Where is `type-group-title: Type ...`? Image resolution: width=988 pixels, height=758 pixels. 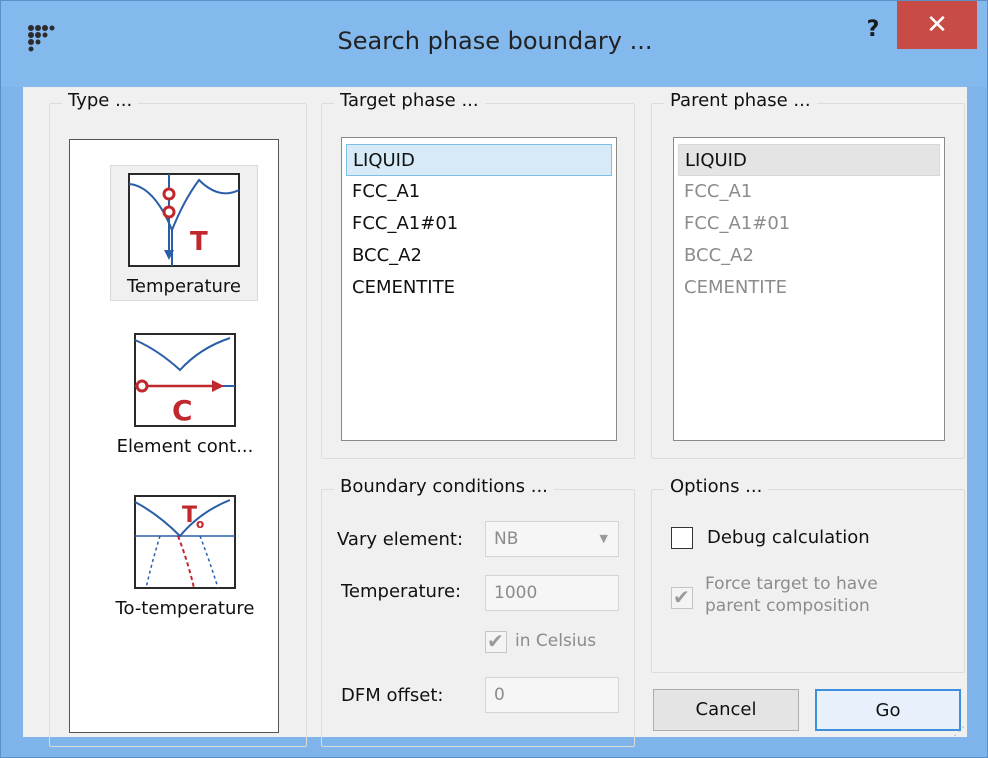 type-group-title: Type ... is located at coordinates (100, 100).